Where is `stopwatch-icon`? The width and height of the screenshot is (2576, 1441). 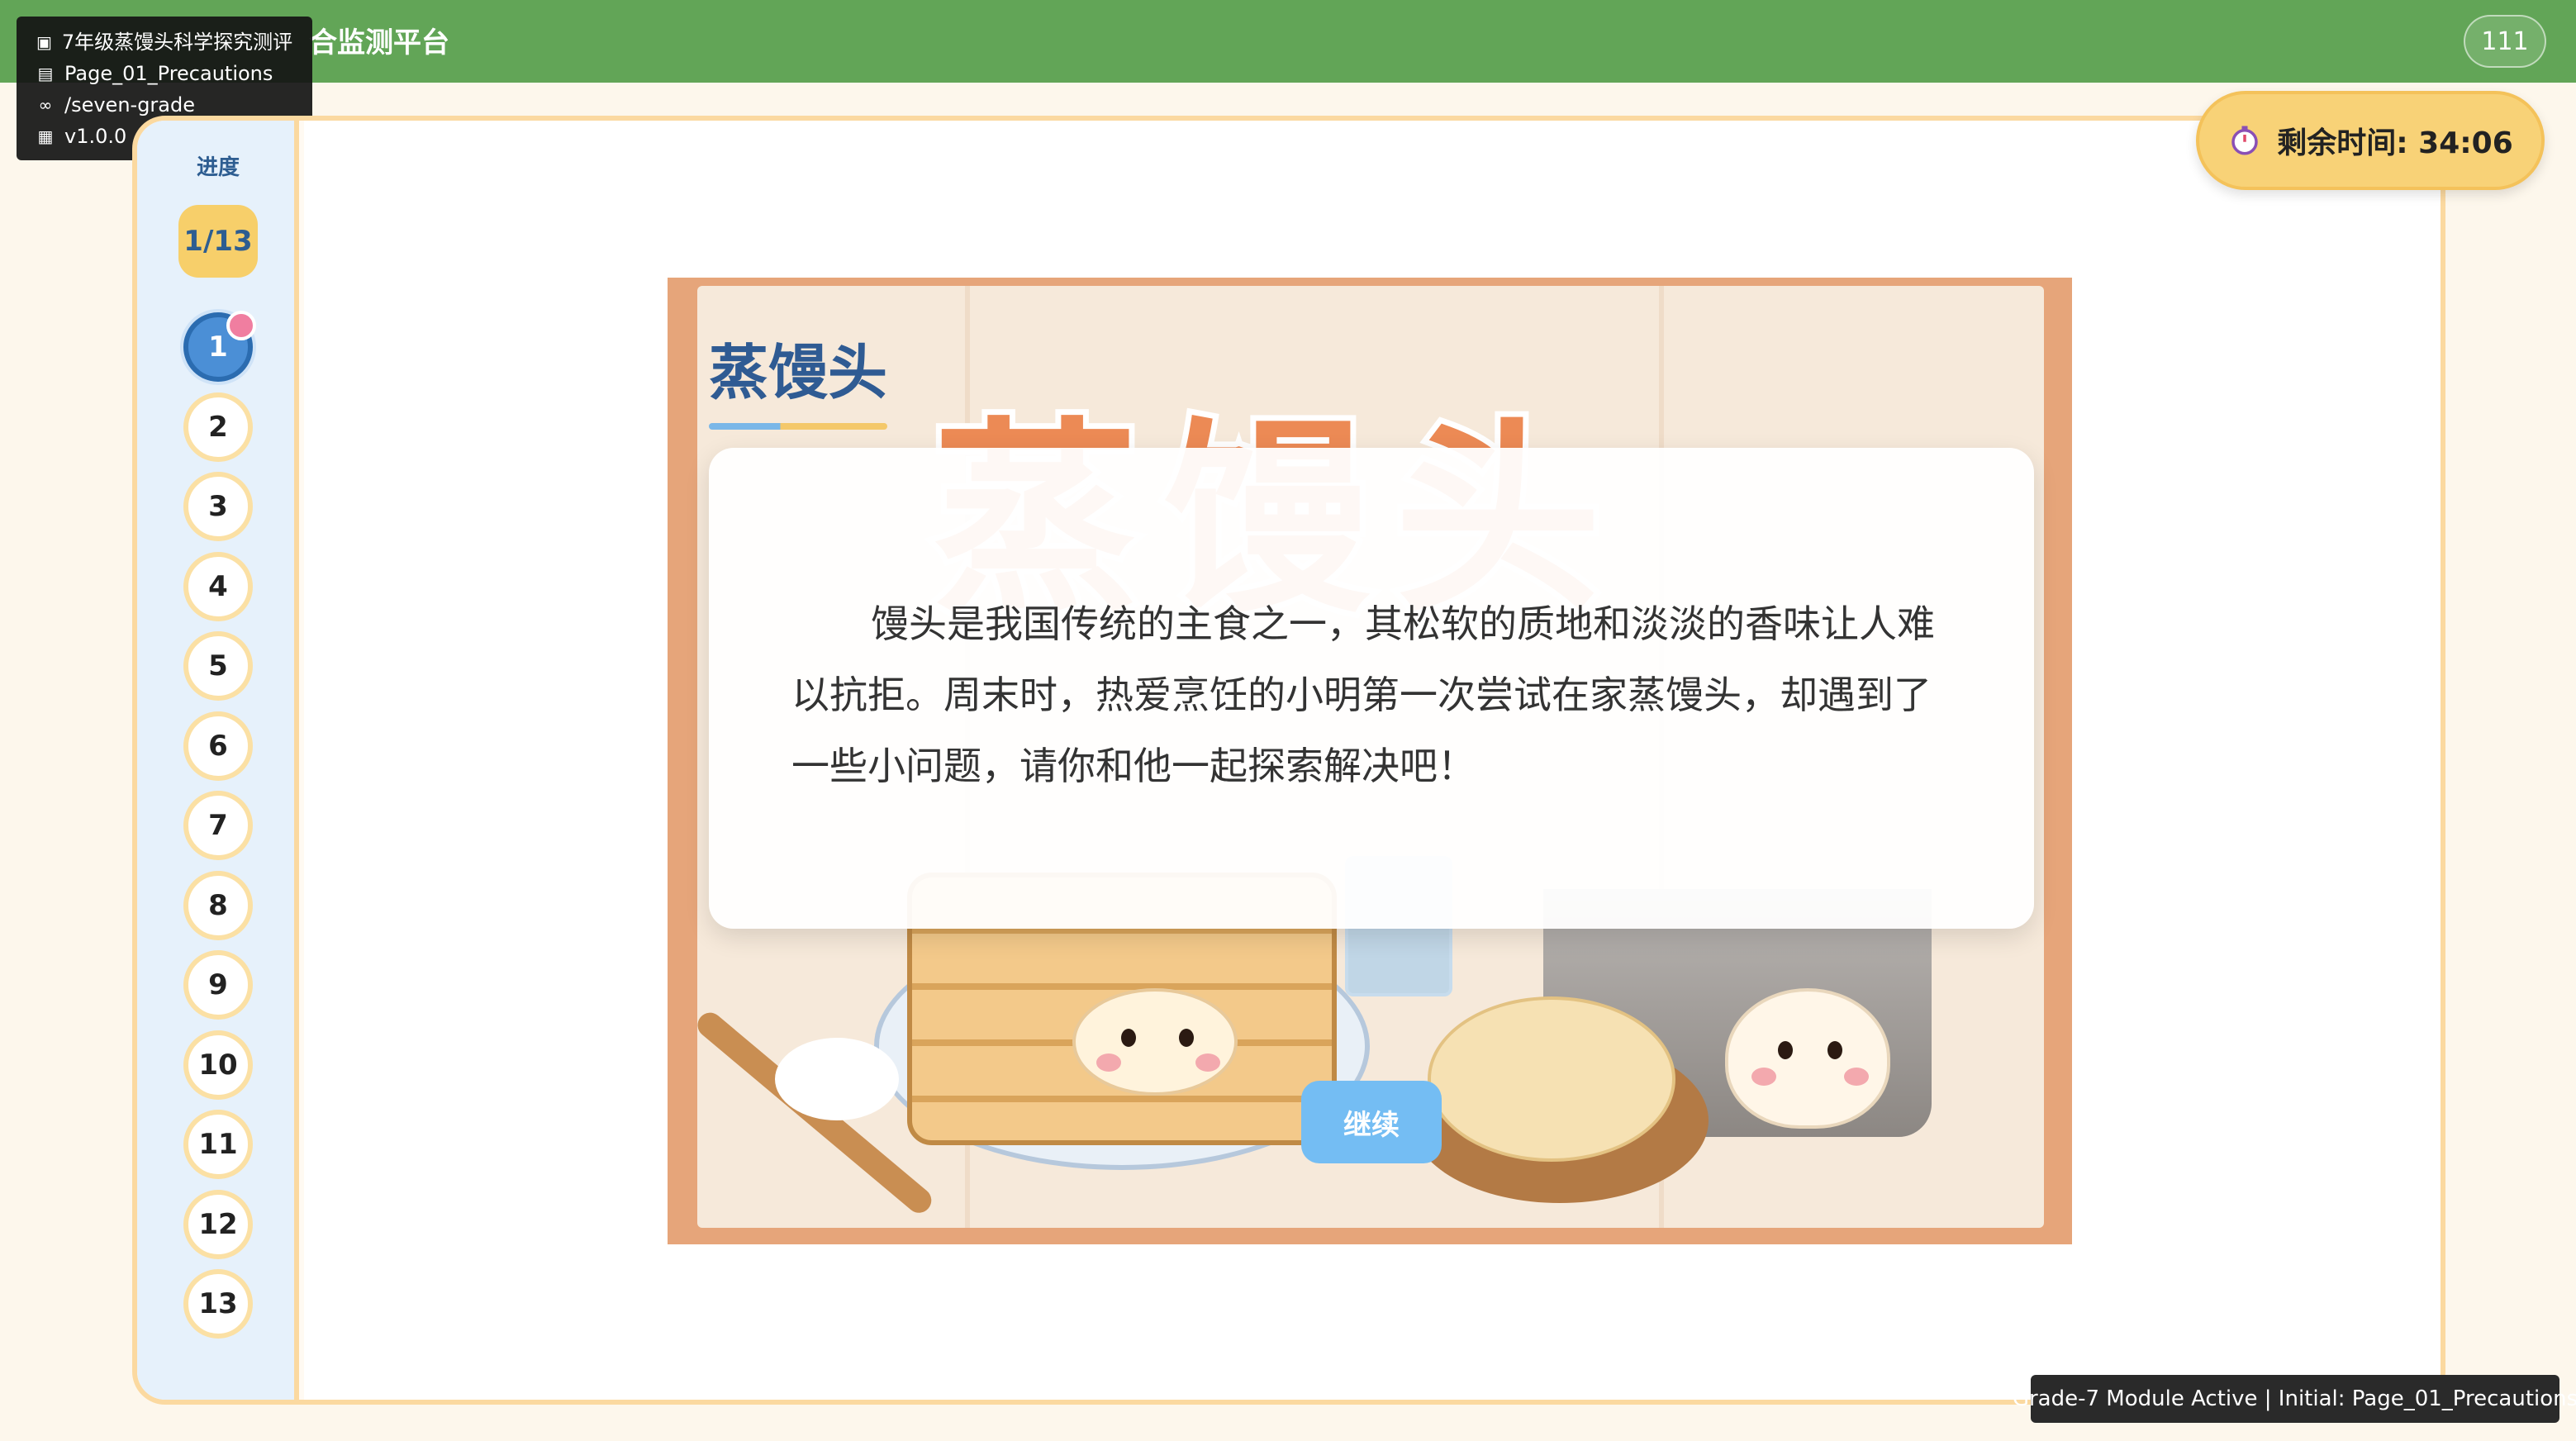 stopwatch-icon is located at coordinates (2244, 140).